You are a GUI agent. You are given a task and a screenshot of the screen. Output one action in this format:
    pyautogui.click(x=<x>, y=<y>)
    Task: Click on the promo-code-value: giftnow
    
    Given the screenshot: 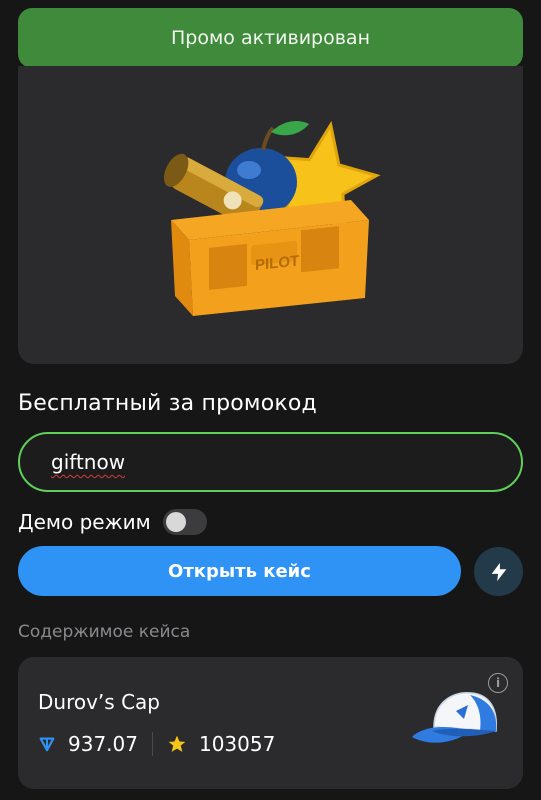 What is the action you would take?
    pyautogui.click(x=88, y=462)
    